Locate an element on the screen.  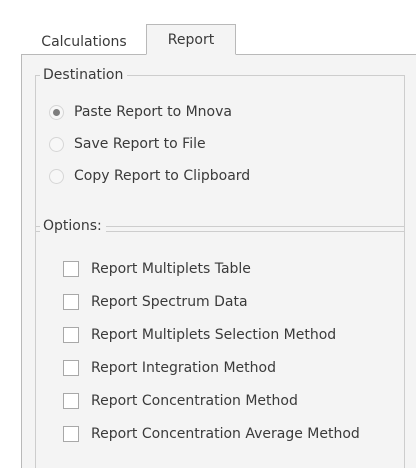
checkbox-report-multiplets-table: Report Multiplets Table is located at coordinates (143, 269).